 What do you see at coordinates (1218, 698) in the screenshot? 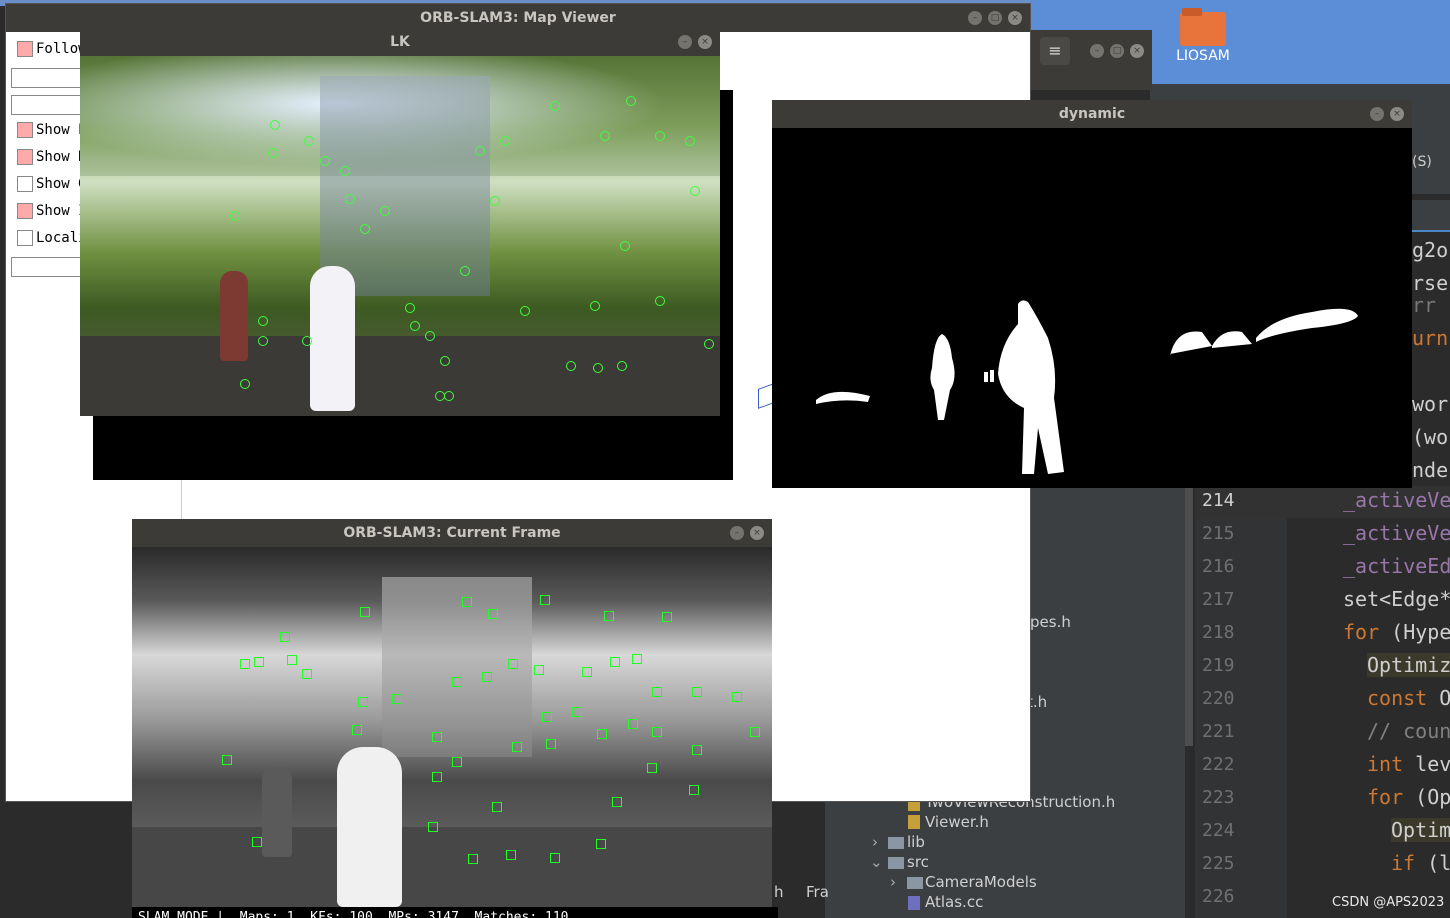
I see `line-number: 220` at bounding box center [1218, 698].